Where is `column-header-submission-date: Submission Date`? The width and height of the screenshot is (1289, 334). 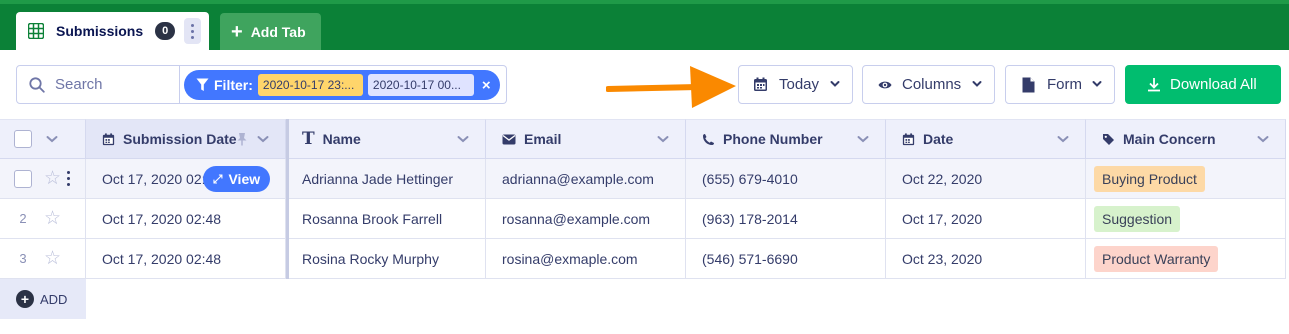 column-header-submission-date: Submission Date is located at coordinates (186, 139).